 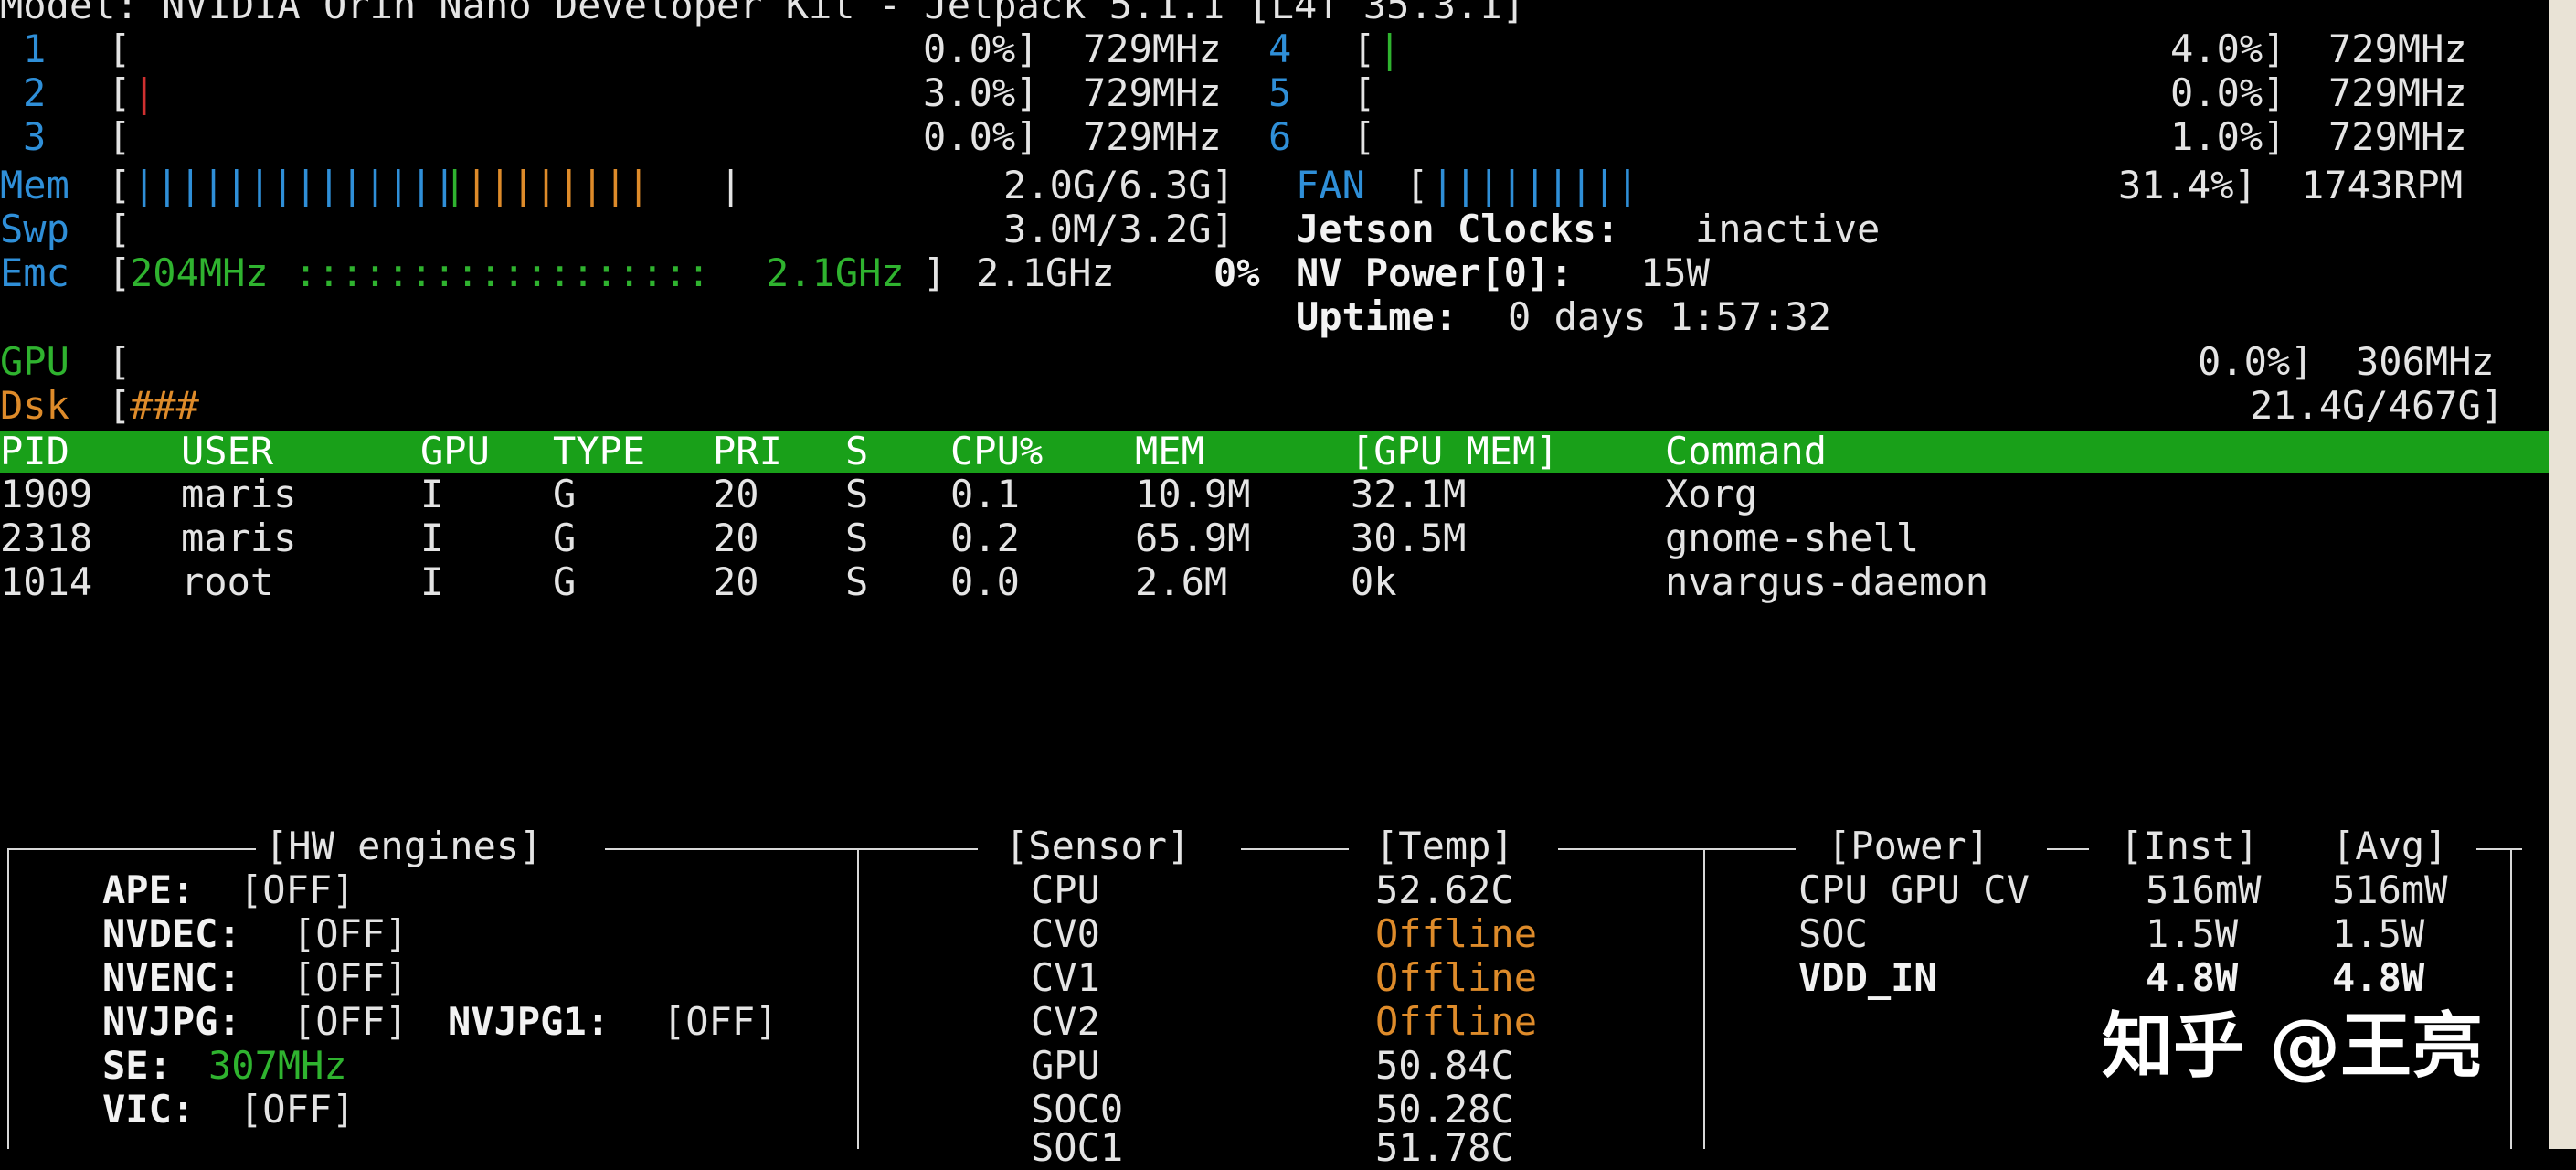 What do you see at coordinates (137, 1066) in the screenshot?
I see `se-label: SE:` at bounding box center [137, 1066].